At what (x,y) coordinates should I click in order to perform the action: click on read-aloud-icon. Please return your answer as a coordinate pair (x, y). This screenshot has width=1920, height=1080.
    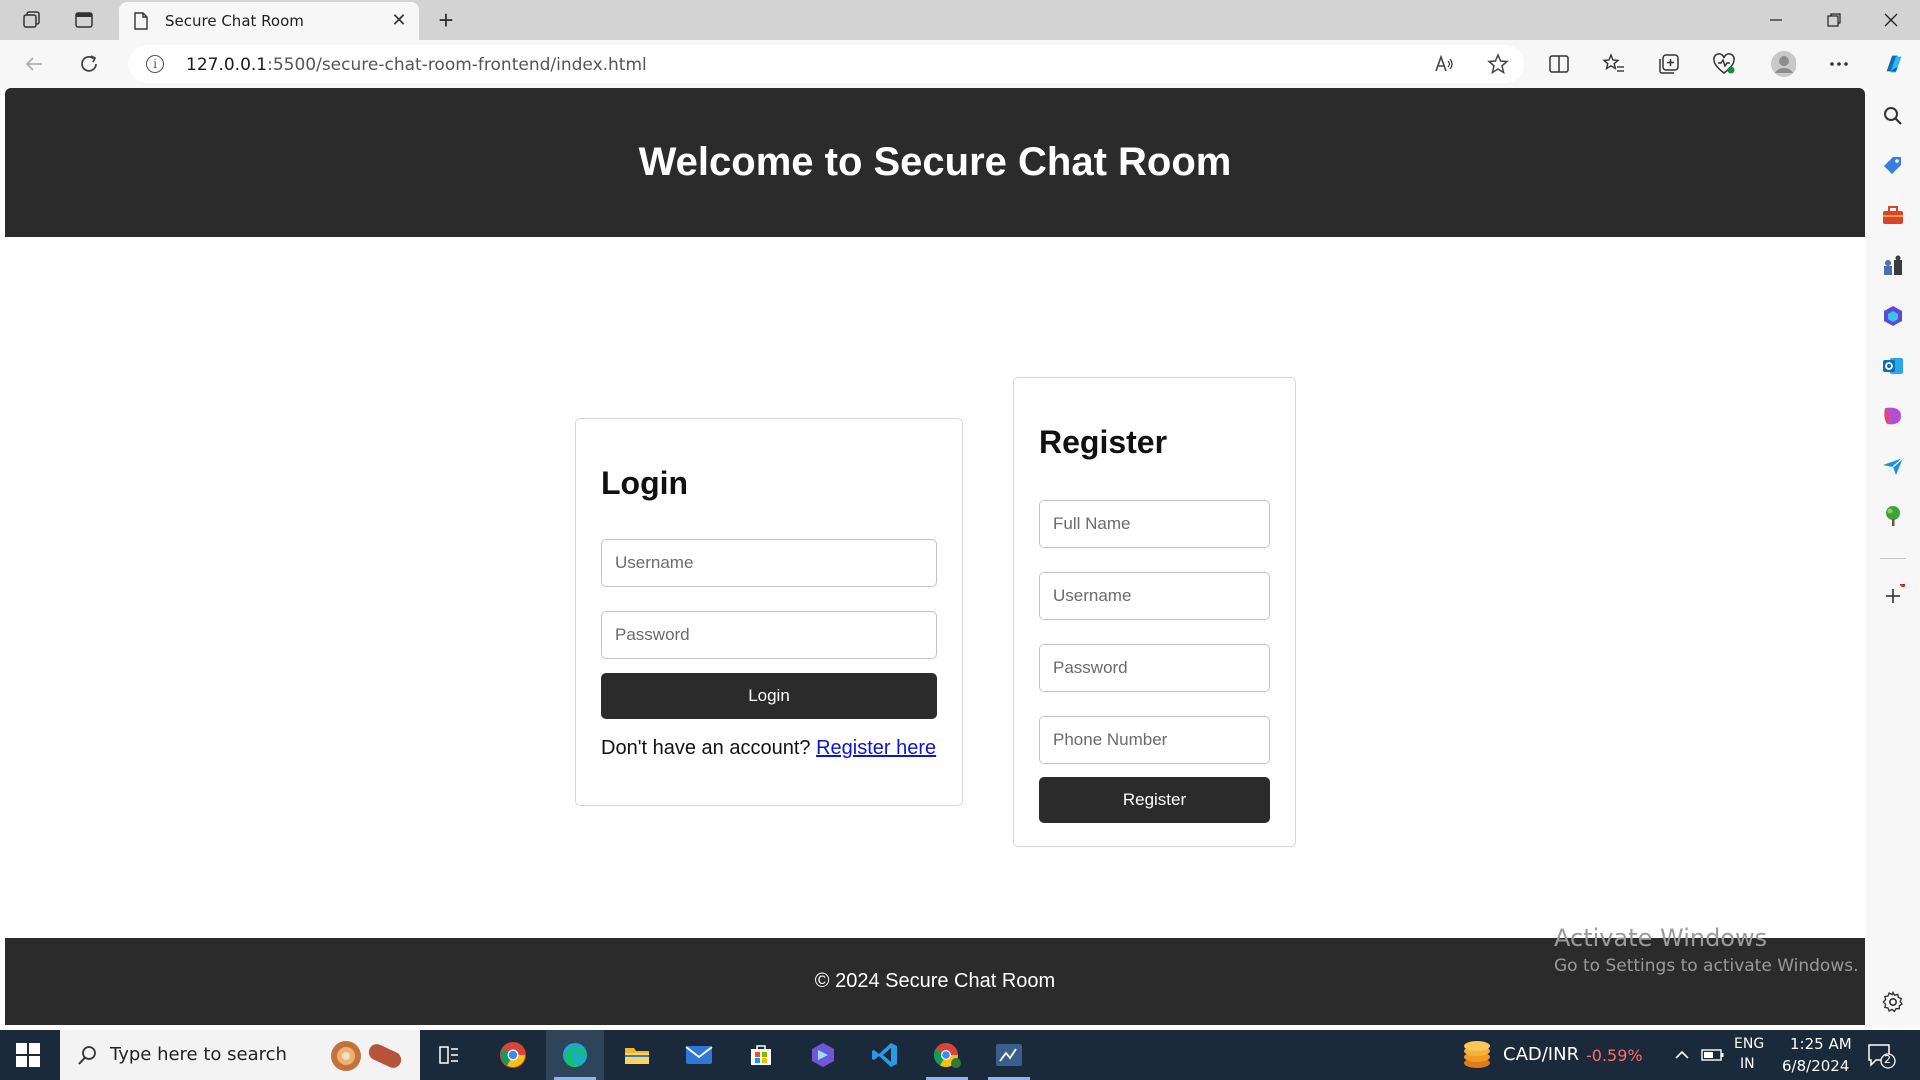
    Looking at the image, I should click on (1444, 64).